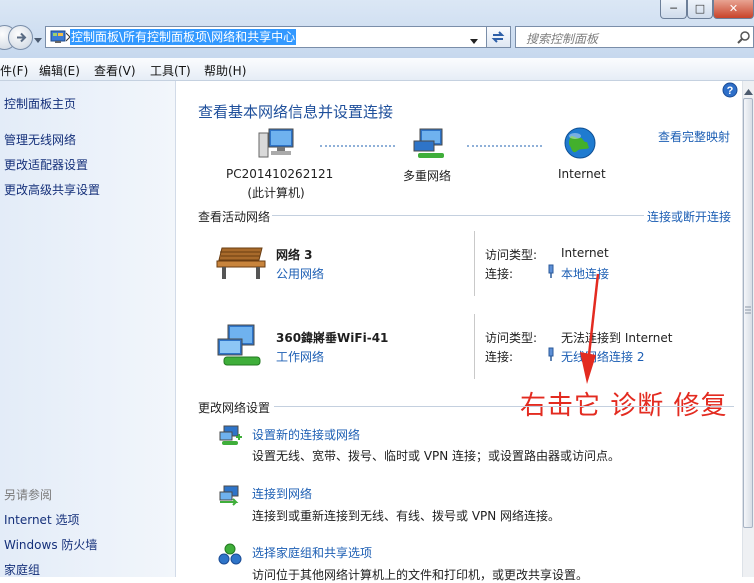 This screenshot has height=583, width=754. What do you see at coordinates (294, 255) in the screenshot?
I see `network-1-name: 网络 3` at bounding box center [294, 255].